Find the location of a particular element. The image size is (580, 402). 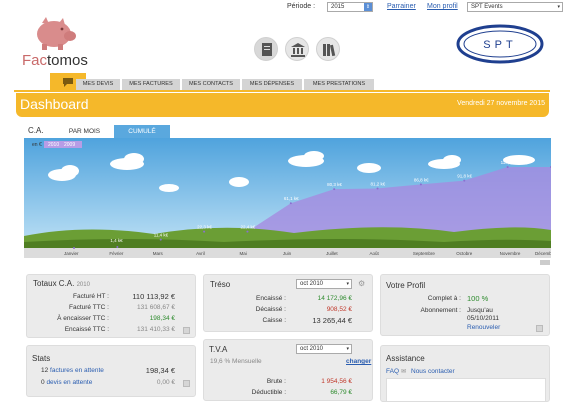

account-value: SPT Events is located at coordinates (487, 7).